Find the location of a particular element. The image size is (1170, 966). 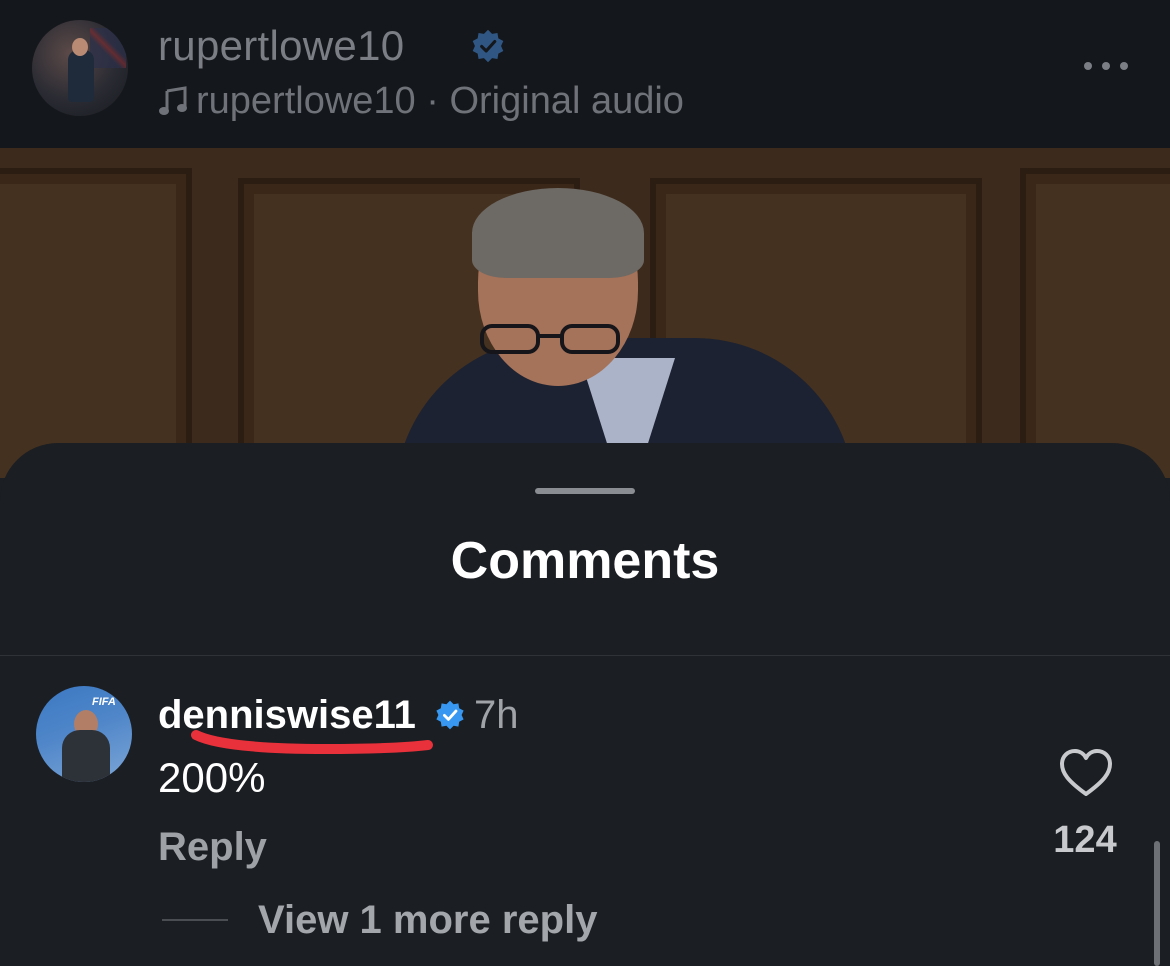

divider is located at coordinates (585, 655).